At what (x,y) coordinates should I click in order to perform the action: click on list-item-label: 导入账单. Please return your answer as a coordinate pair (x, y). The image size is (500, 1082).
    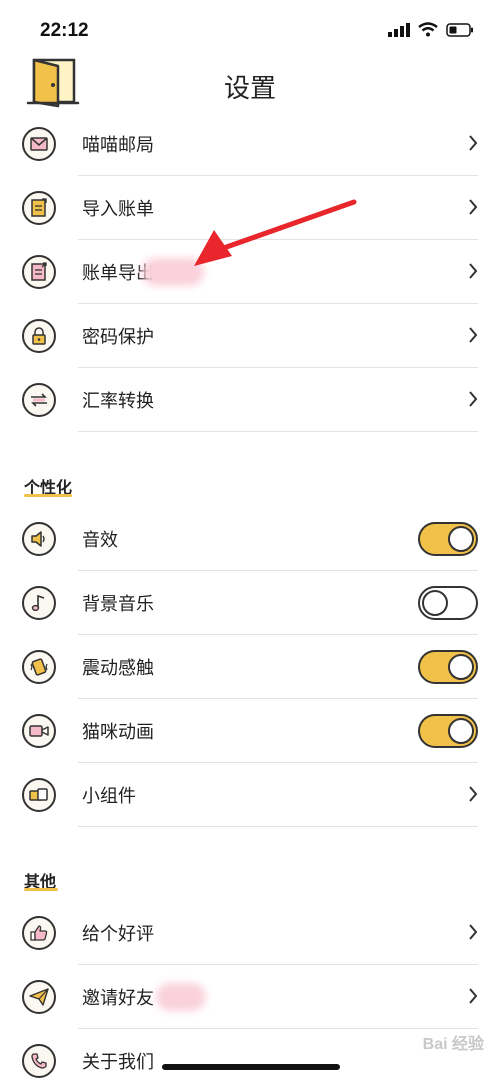
    Looking at the image, I should click on (118, 209).